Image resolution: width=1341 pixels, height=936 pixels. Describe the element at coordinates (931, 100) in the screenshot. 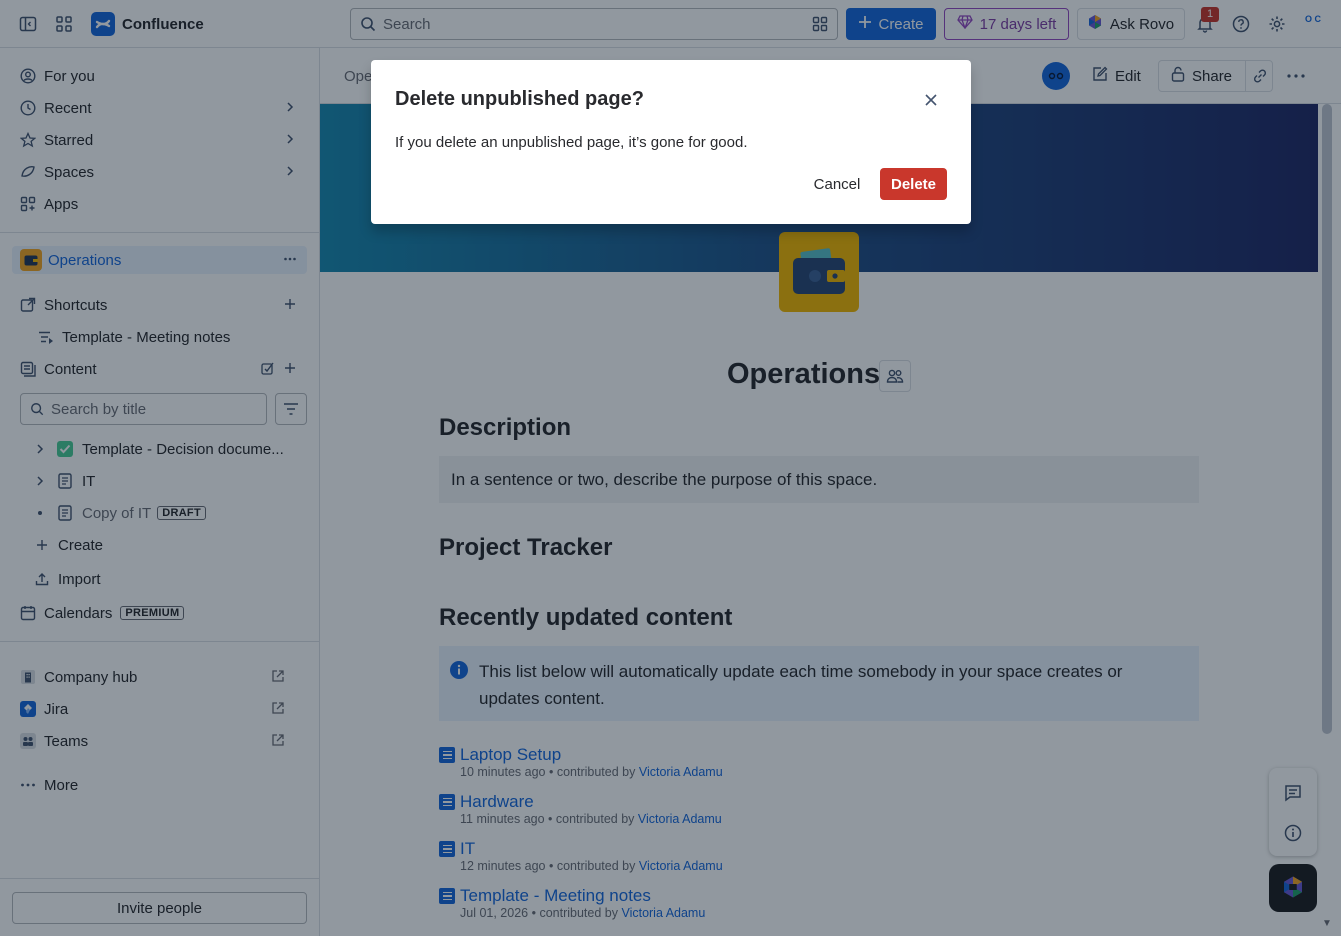

I see `close-icon` at that location.